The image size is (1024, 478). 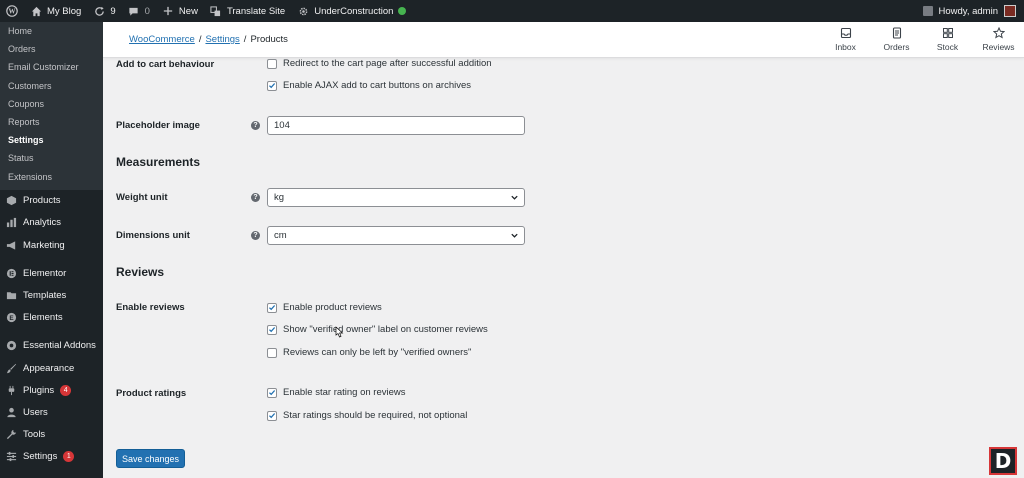 I want to click on sidebar-item-analytics: Analytics, so click(x=51, y=223).